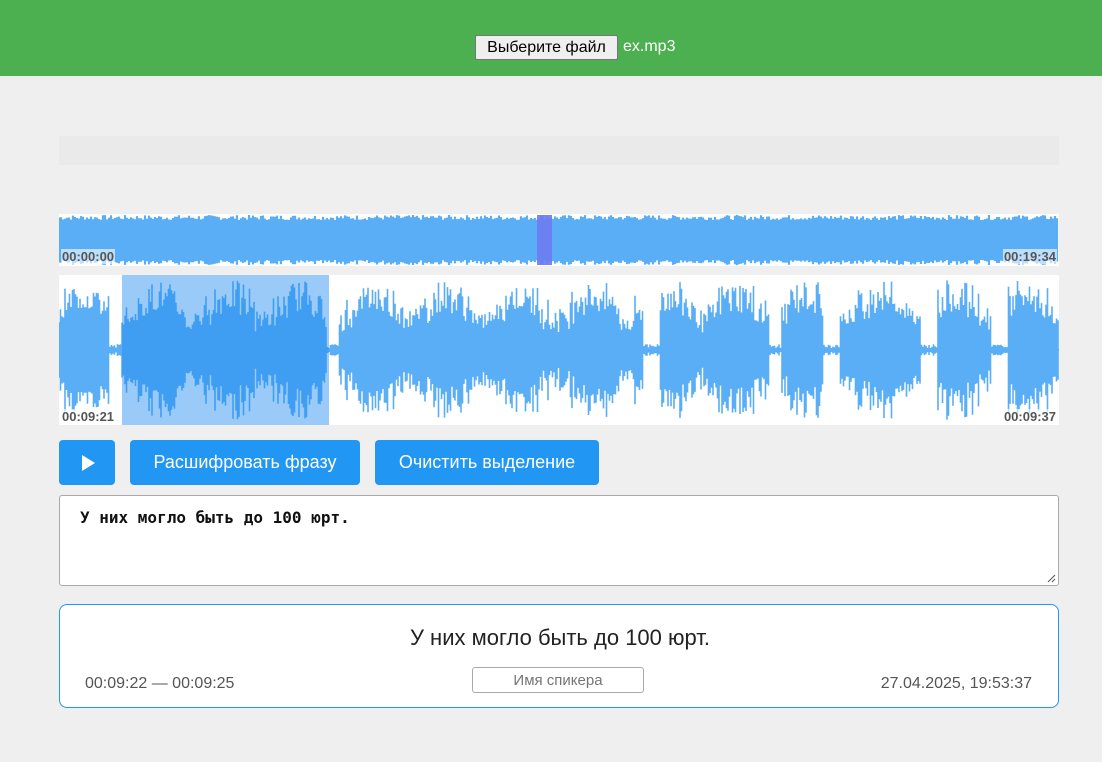  What do you see at coordinates (560, 637) in the screenshot?
I see `result-text: У них могло быть до 100 юрт.` at bounding box center [560, 637].